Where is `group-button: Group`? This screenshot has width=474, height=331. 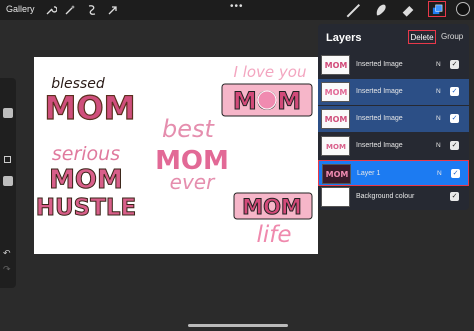
group-button: Group is located at coordinates (452, 36).